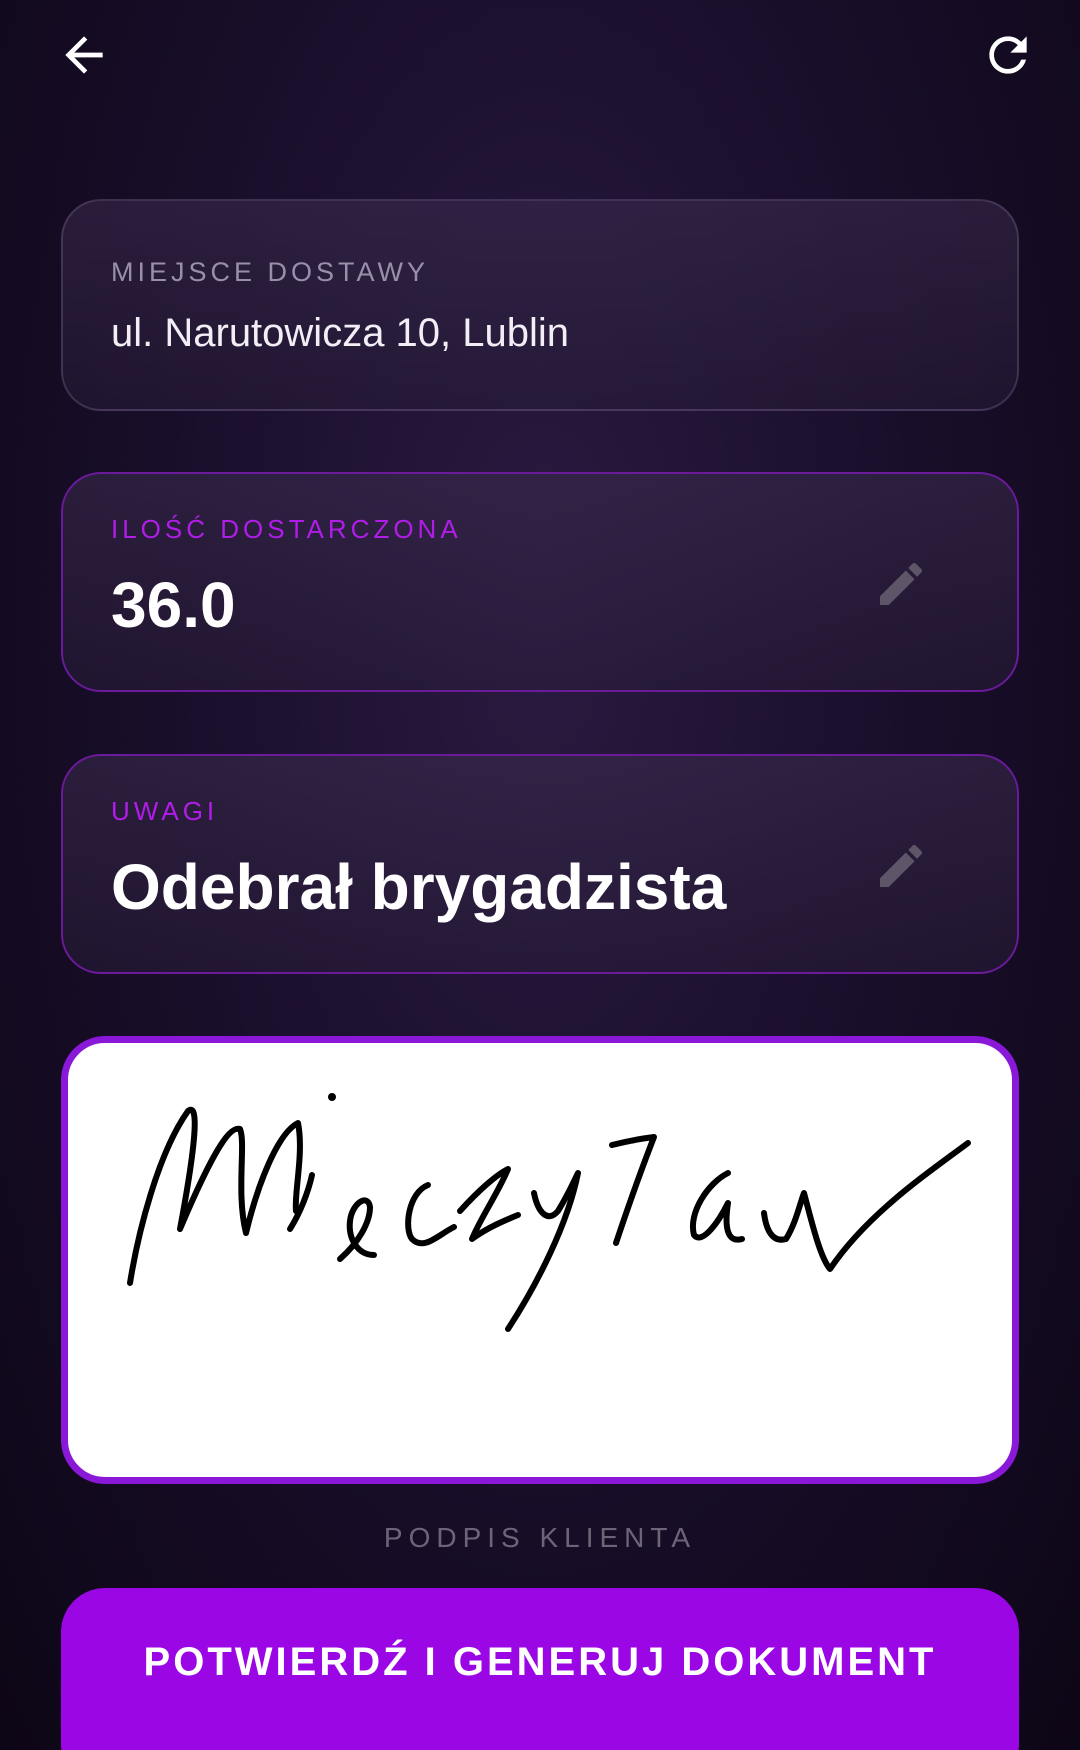  I want to click on delivered-quantity-card: ILOŚĆ DOSTARCZONA 36.0, so click(540, 582).